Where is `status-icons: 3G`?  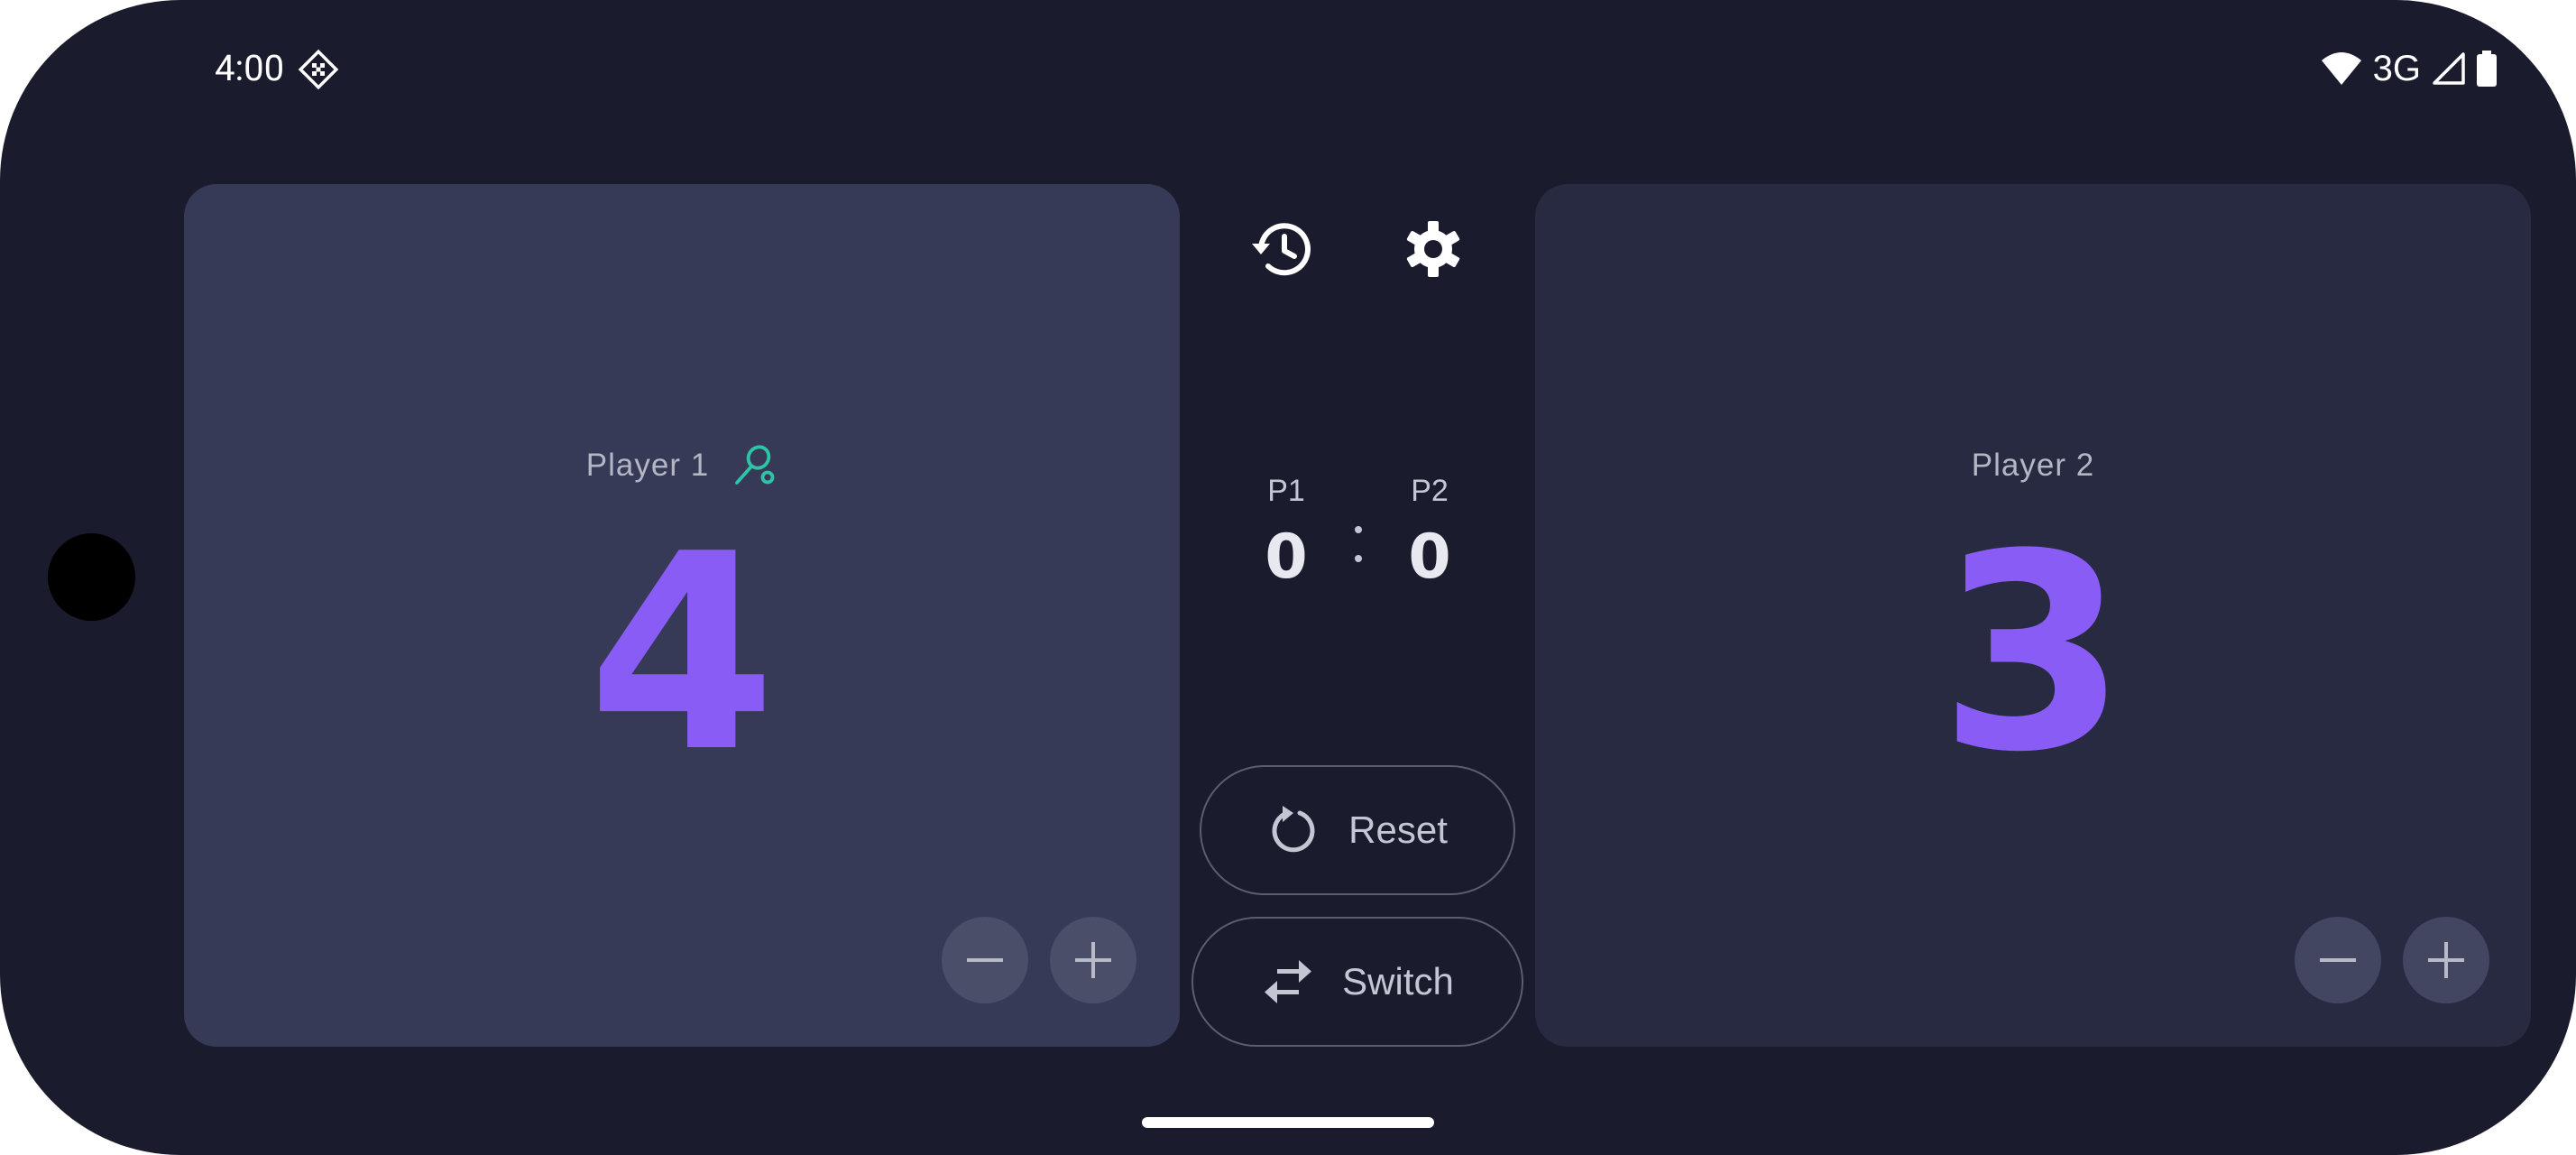
status-icons: 3G is located at coordinates (2409, 68).